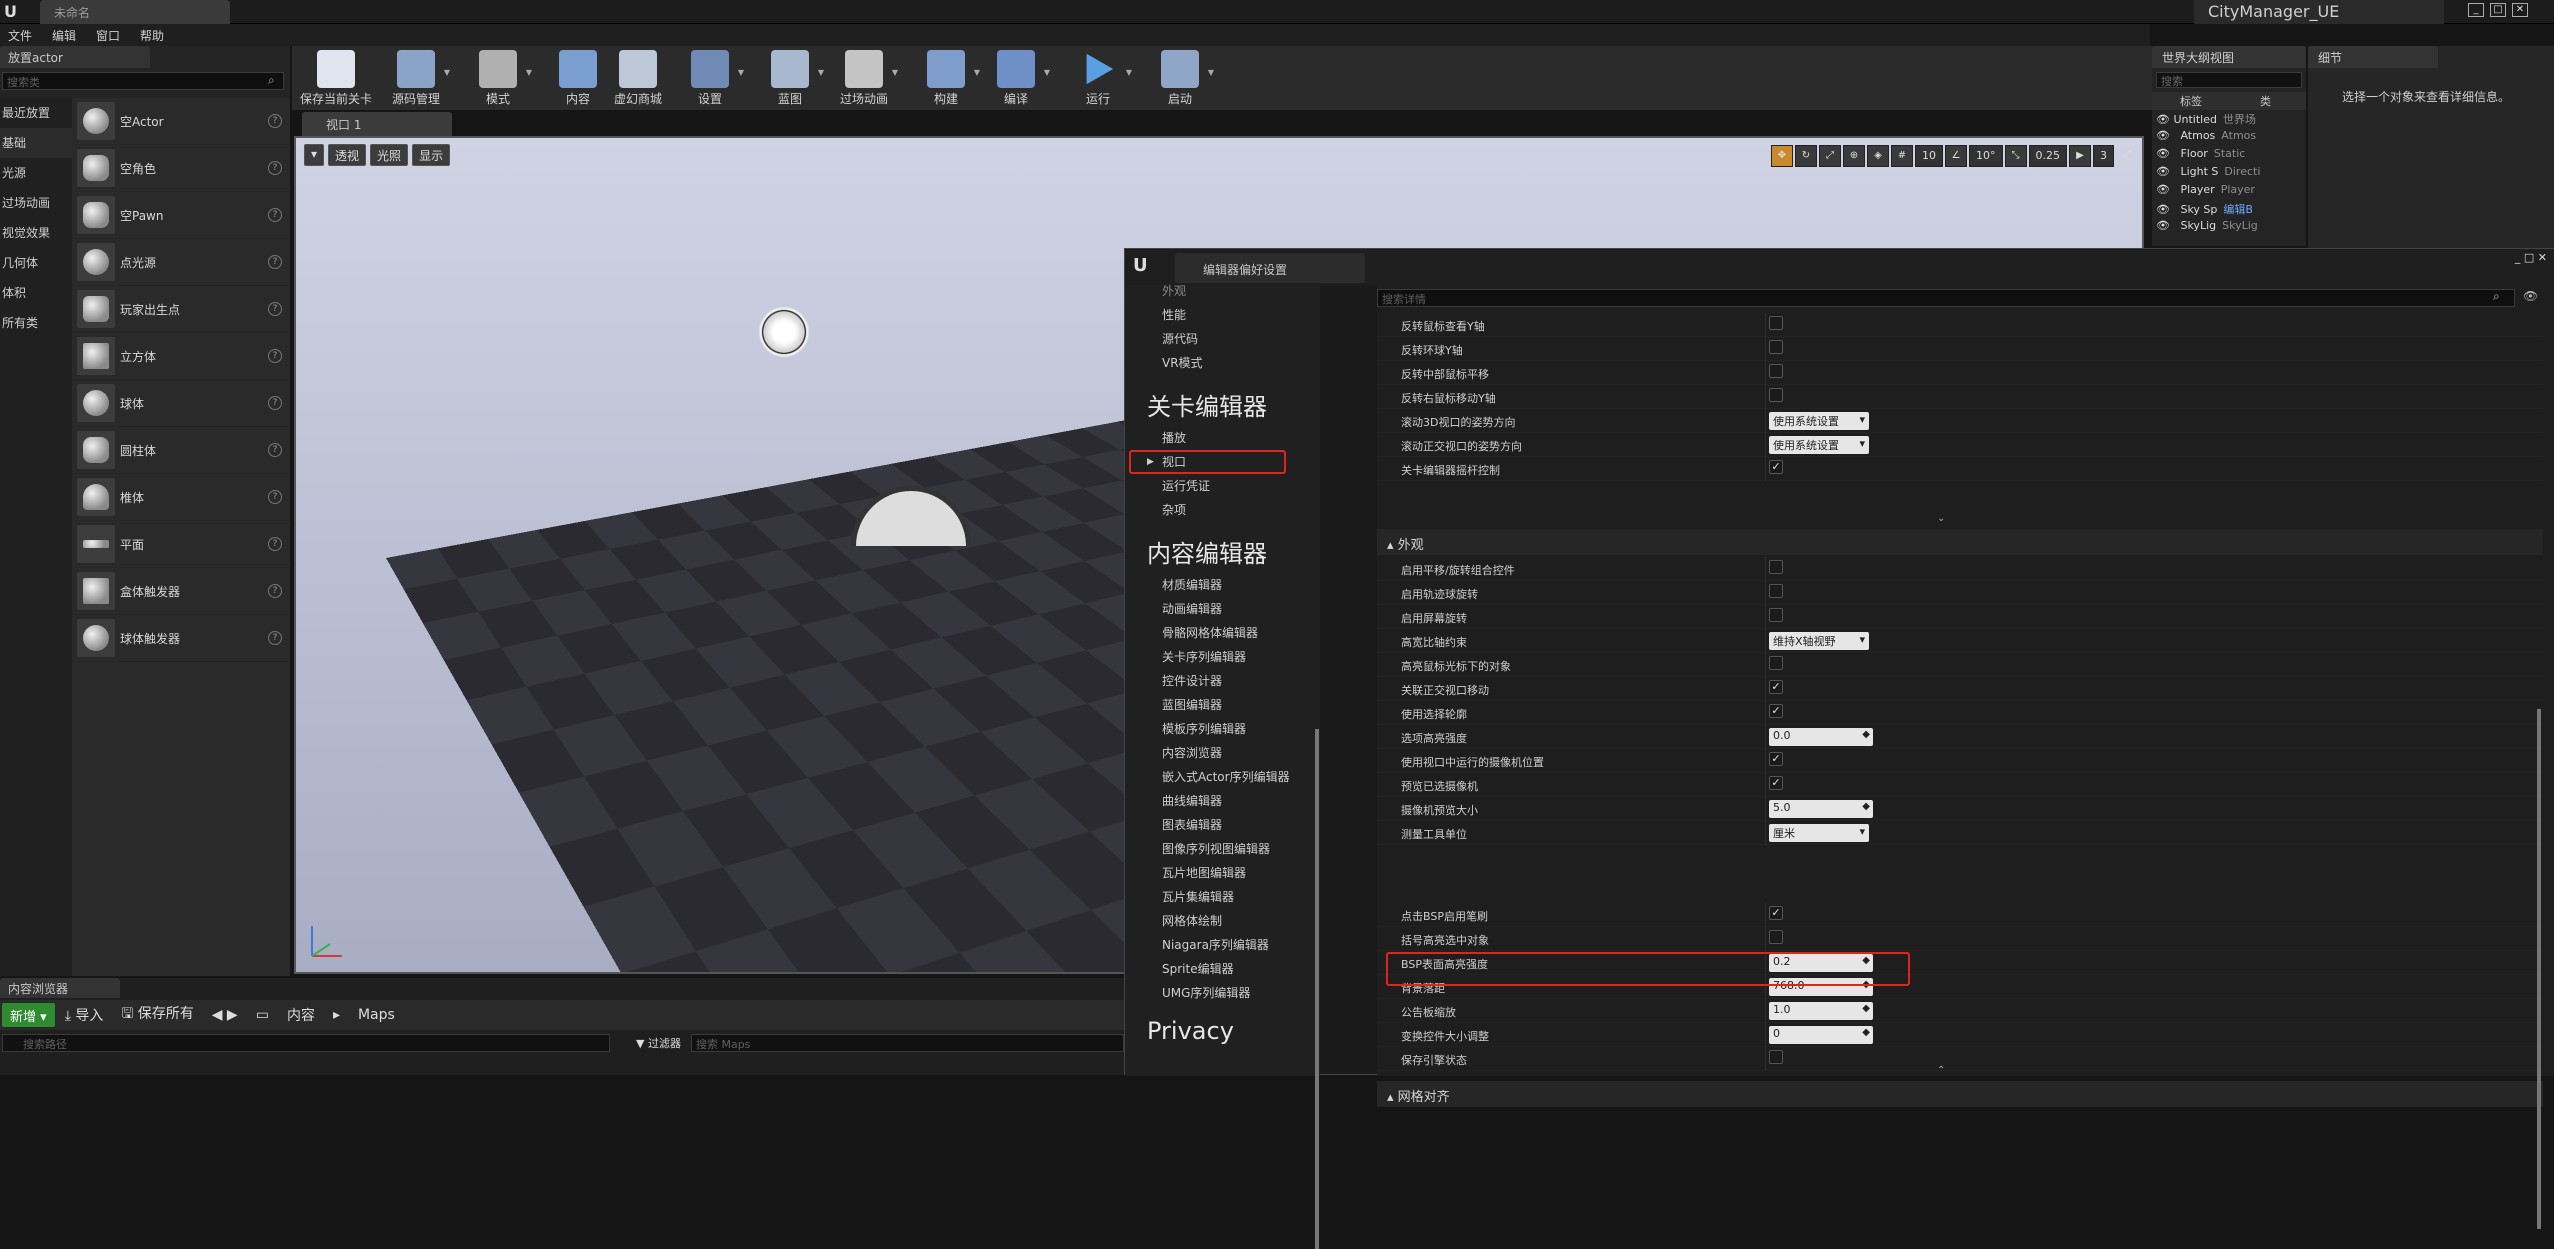 The width and height of the screenshot is (2554, 1249). I want to click on actor-item: 空Pawn?, so click(181, 215).